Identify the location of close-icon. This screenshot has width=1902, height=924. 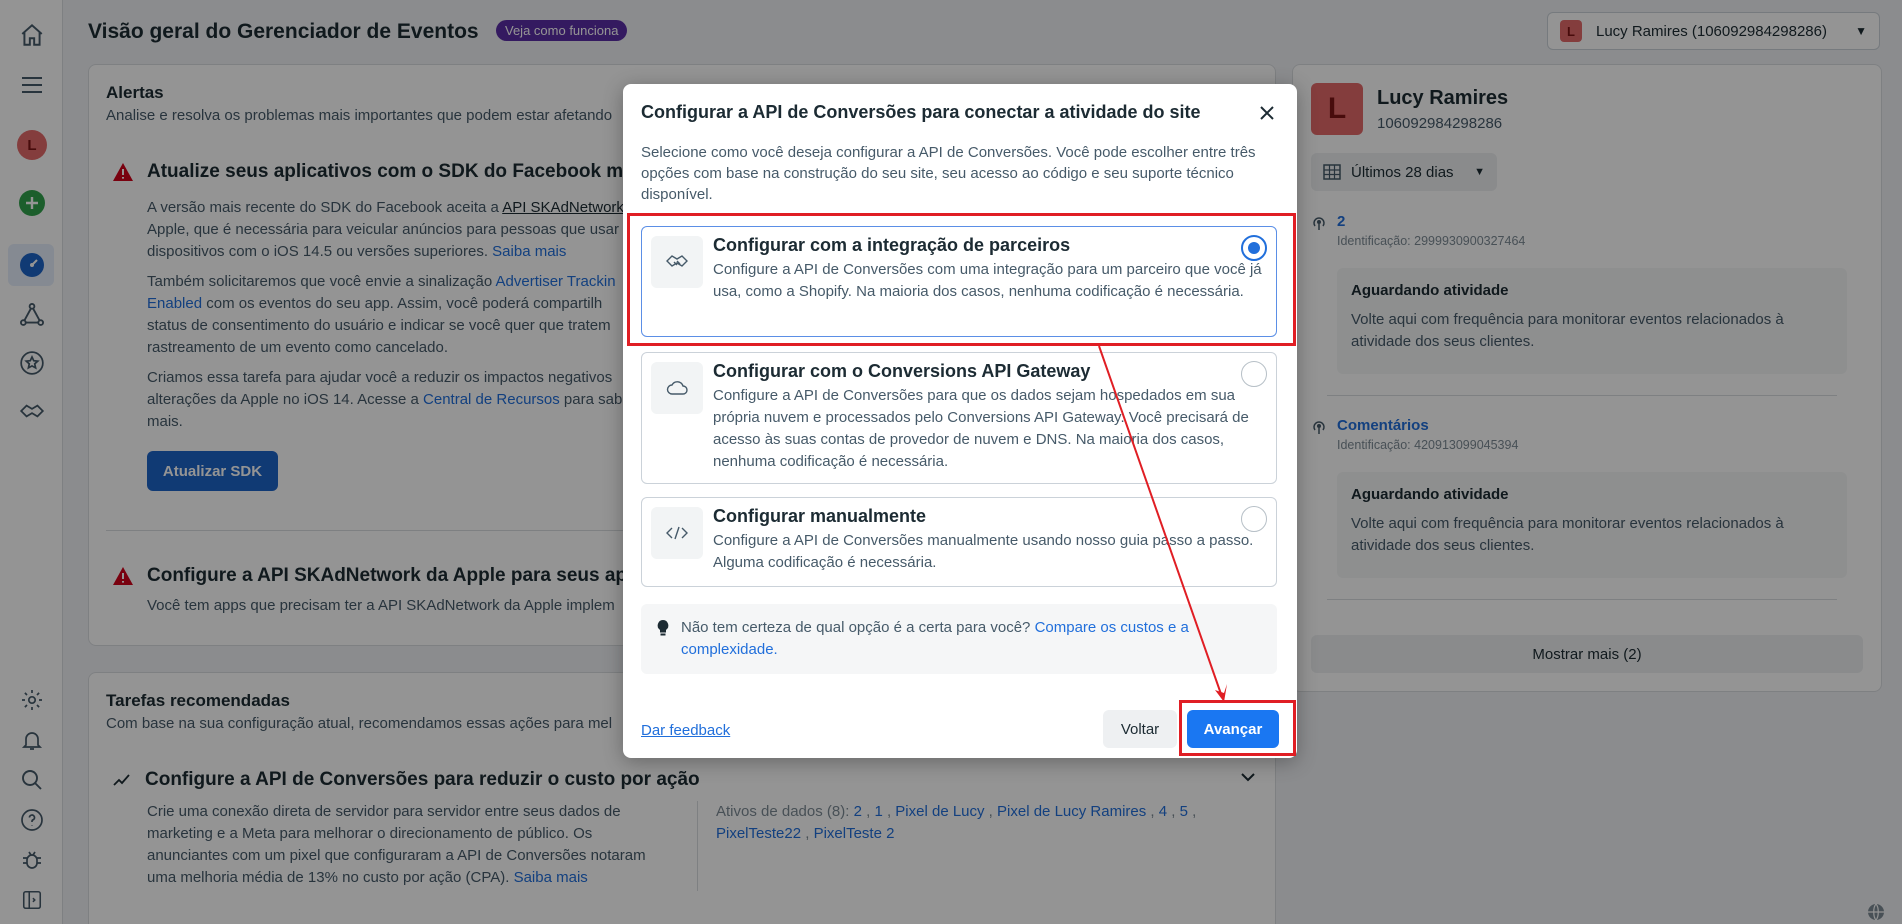
(1267, 113).